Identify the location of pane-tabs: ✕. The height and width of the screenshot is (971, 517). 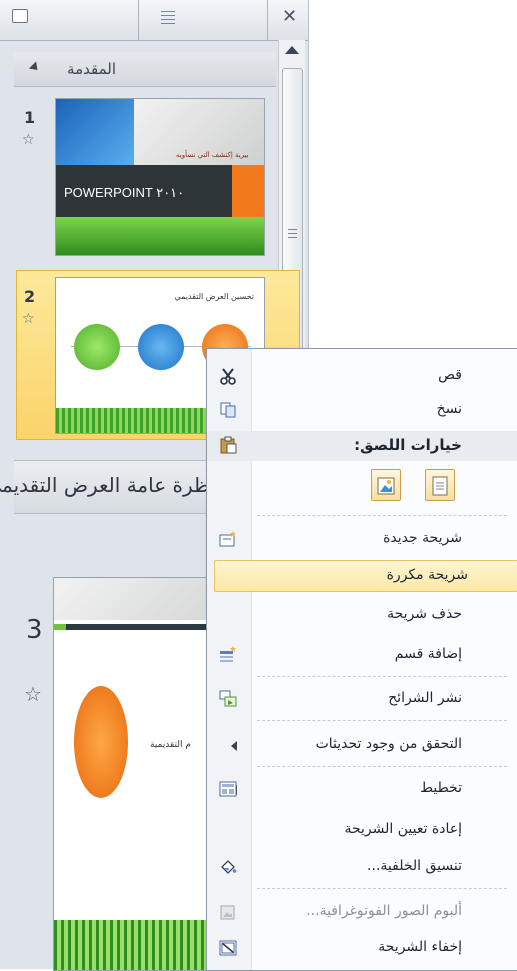
(154, 20).